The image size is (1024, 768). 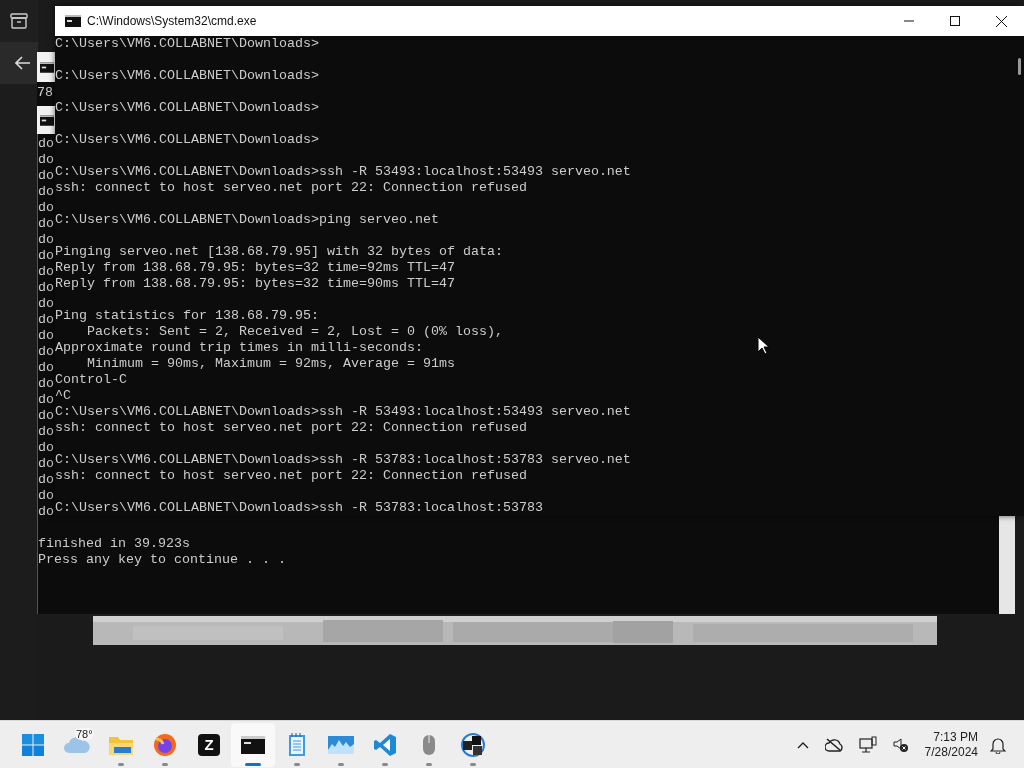 I want to click on taskbar-app-button: Z, so click(x=209, y=744).